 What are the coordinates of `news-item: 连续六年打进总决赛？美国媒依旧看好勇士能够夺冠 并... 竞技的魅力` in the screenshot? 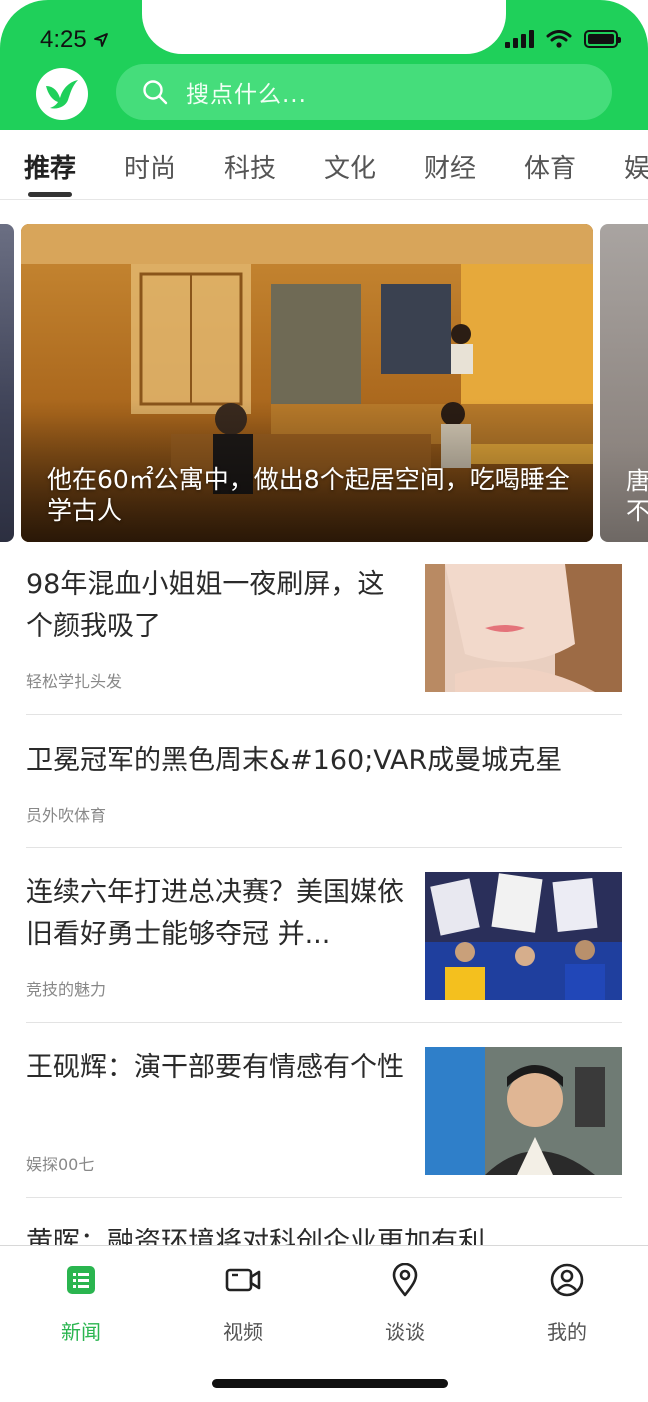 It's located at (324, 945).